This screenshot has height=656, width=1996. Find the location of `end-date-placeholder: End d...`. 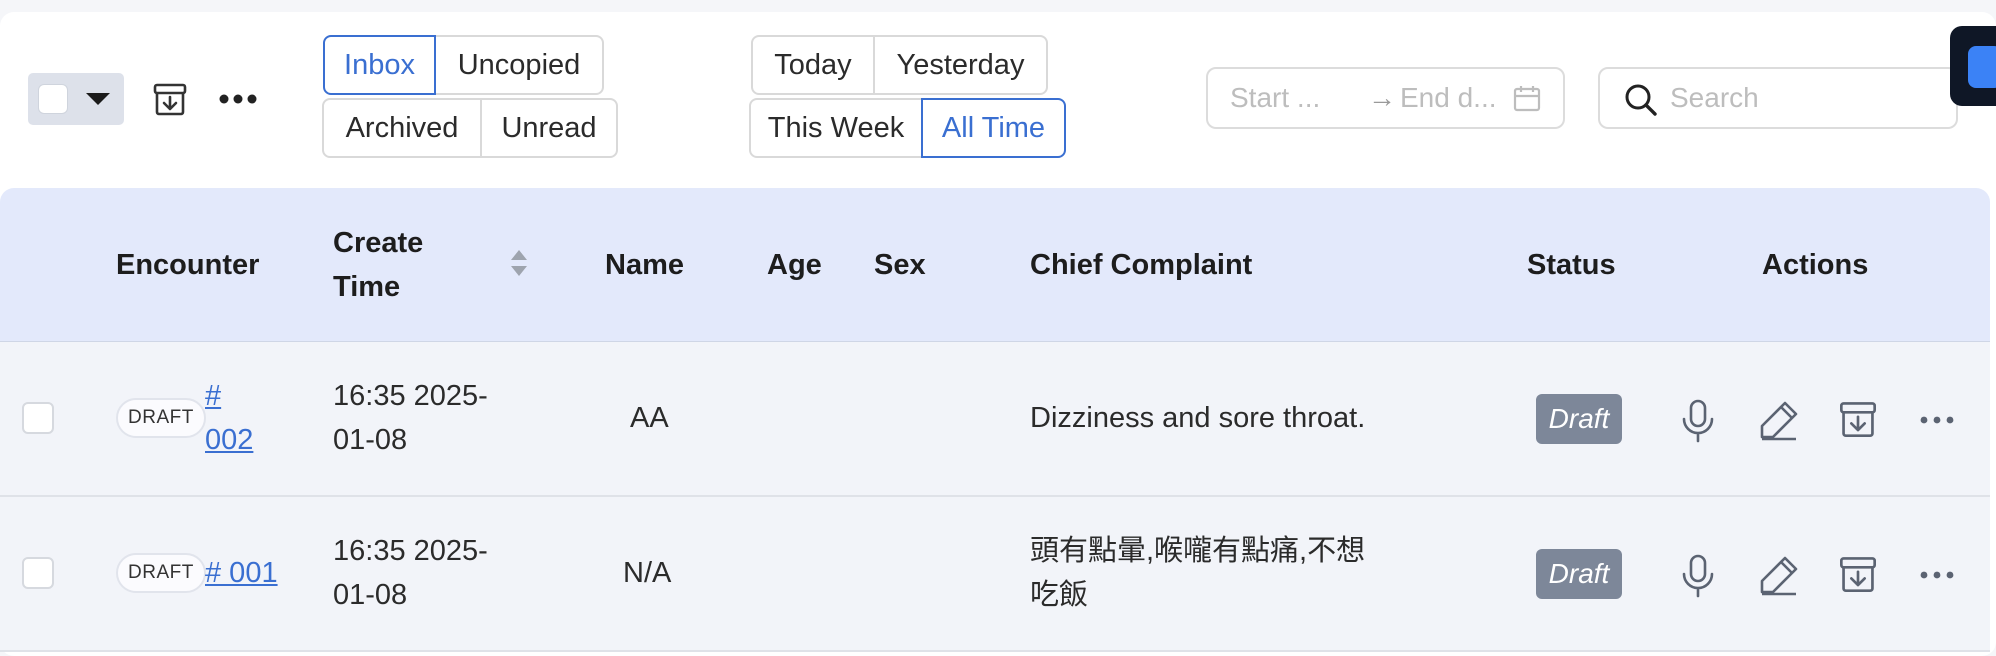

end-date-placeholder: End d... is located at coordinates (1448, 98).